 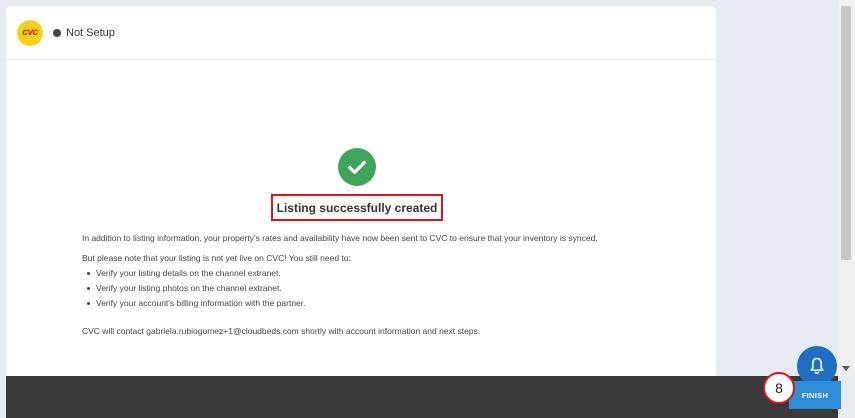 What do you see at coordinates (846, 368) in the screenshot?
I see `scroll-down-icon` at bounding box center [846, 368].